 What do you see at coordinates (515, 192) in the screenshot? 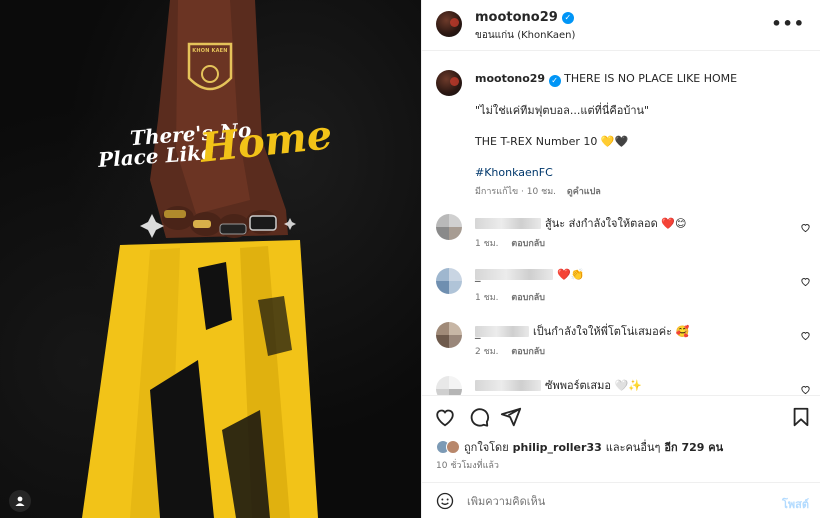
I see `caption-edited-time: มีการแก้ไข · 10 ชม.` at bounding box center [515, 192].